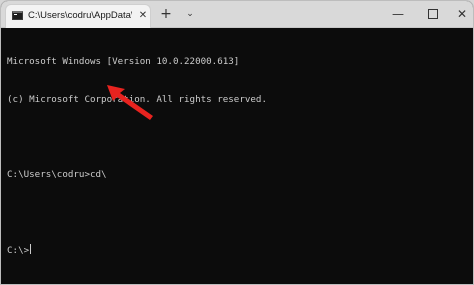 This screenshot has width=474, height=285. Describe the element at coordinates (398, 14) in the screenshot. I see `minimize-button: —` at that location.